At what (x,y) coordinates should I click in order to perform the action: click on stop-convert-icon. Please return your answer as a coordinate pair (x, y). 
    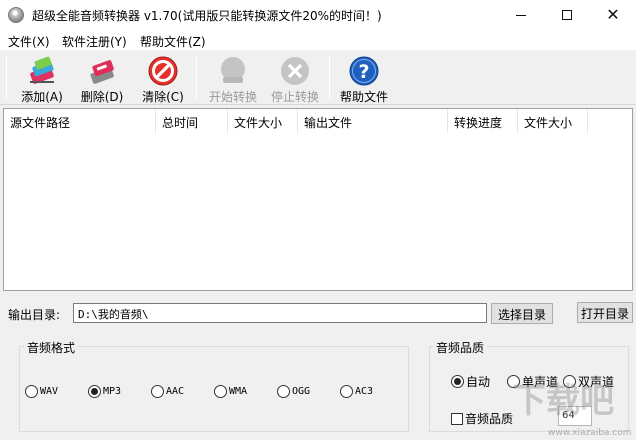
    Looking at the image, I should click on (295, 71).